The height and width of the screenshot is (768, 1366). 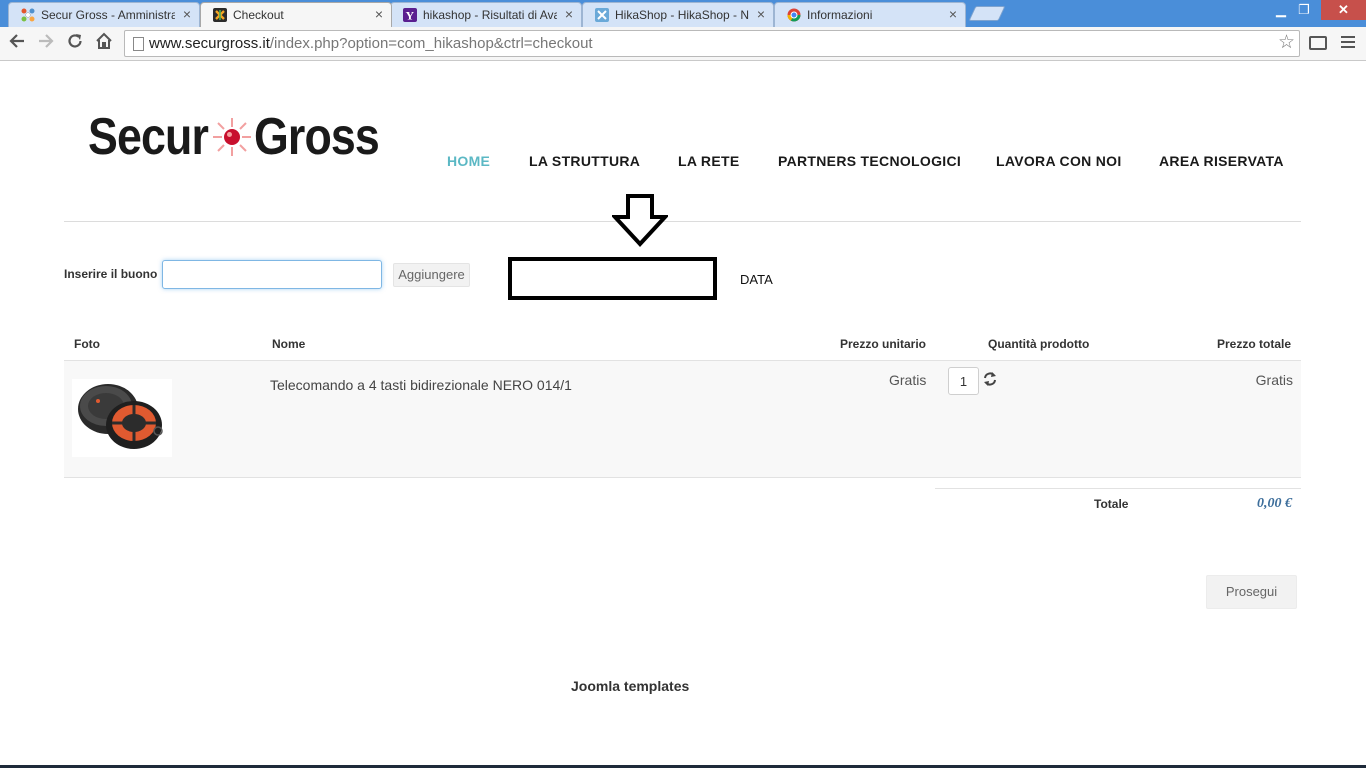 What do you see at coordinates (584, 161) in the screenshot?
I see `nav-la-struttura: LA STRUTTURA` at bounding box center [584, 161].